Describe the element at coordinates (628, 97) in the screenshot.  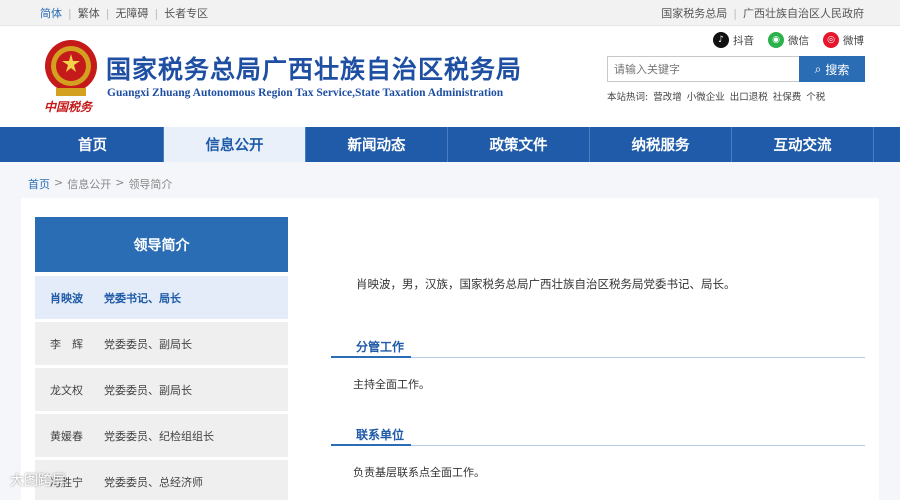
I see `hot-words-label: 本站热词:` at that location.